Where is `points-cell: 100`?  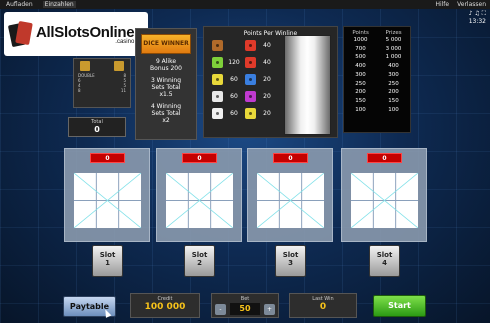
points-cell: 100 is located at coordinates (360, 109).